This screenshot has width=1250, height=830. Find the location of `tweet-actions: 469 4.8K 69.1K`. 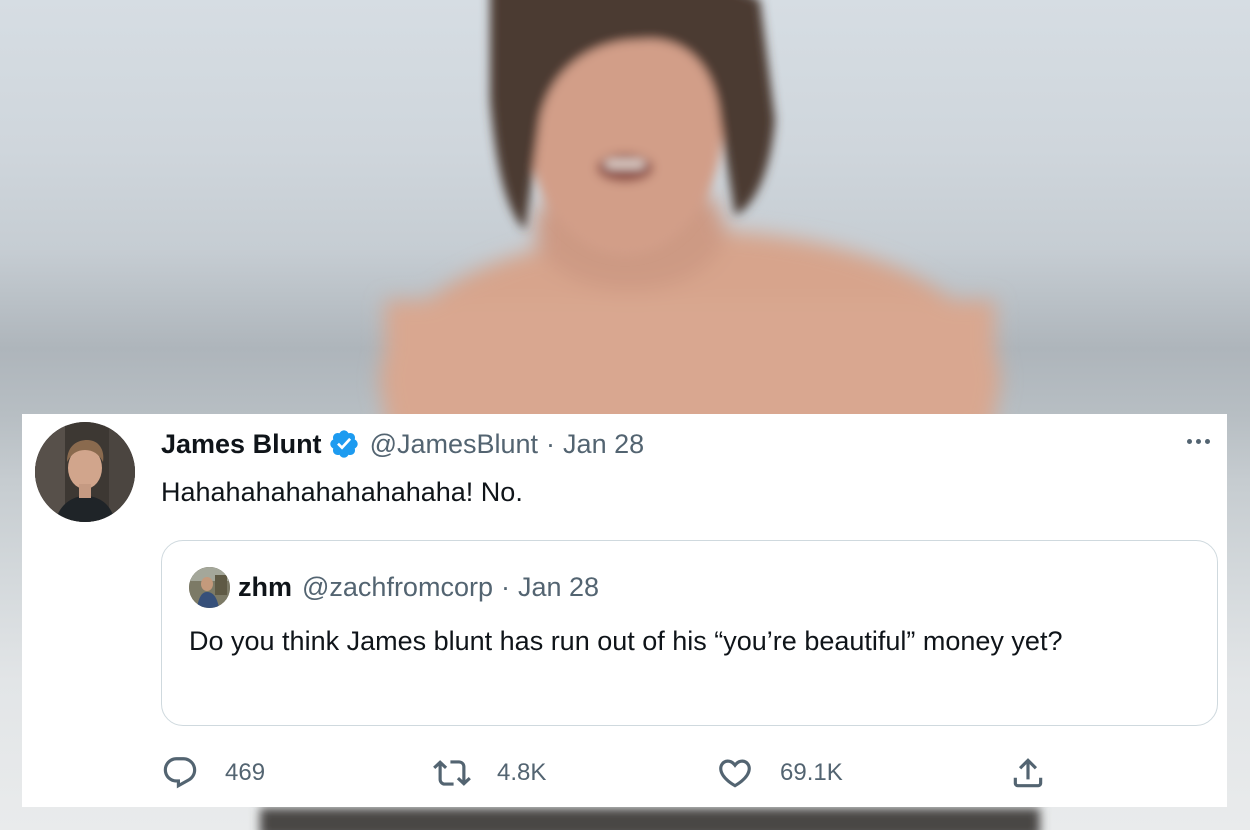

tweet-actions: 469 4.8K 69.1K is located at coordinates (661, 773).